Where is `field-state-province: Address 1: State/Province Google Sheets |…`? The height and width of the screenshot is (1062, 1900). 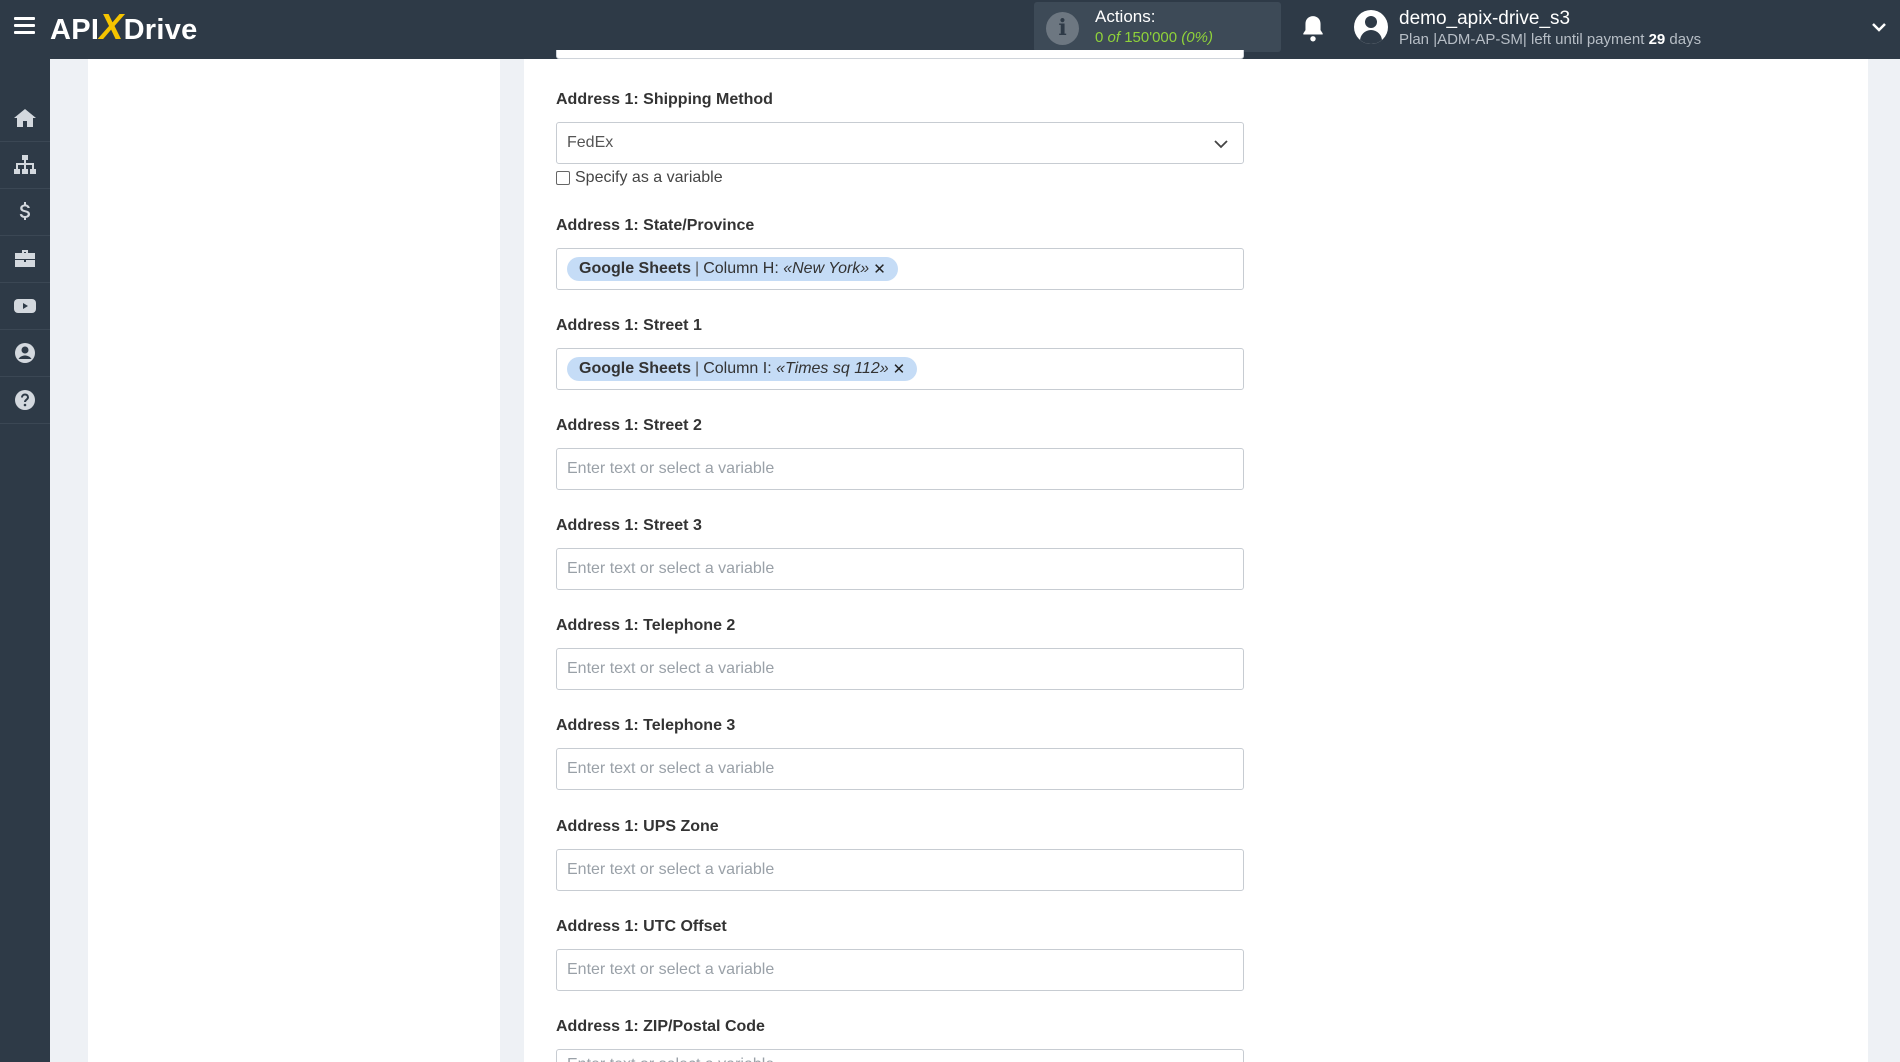
field-state-province: Address 1: State/Province Google Sheets |… is located at coordinates (900, 253).